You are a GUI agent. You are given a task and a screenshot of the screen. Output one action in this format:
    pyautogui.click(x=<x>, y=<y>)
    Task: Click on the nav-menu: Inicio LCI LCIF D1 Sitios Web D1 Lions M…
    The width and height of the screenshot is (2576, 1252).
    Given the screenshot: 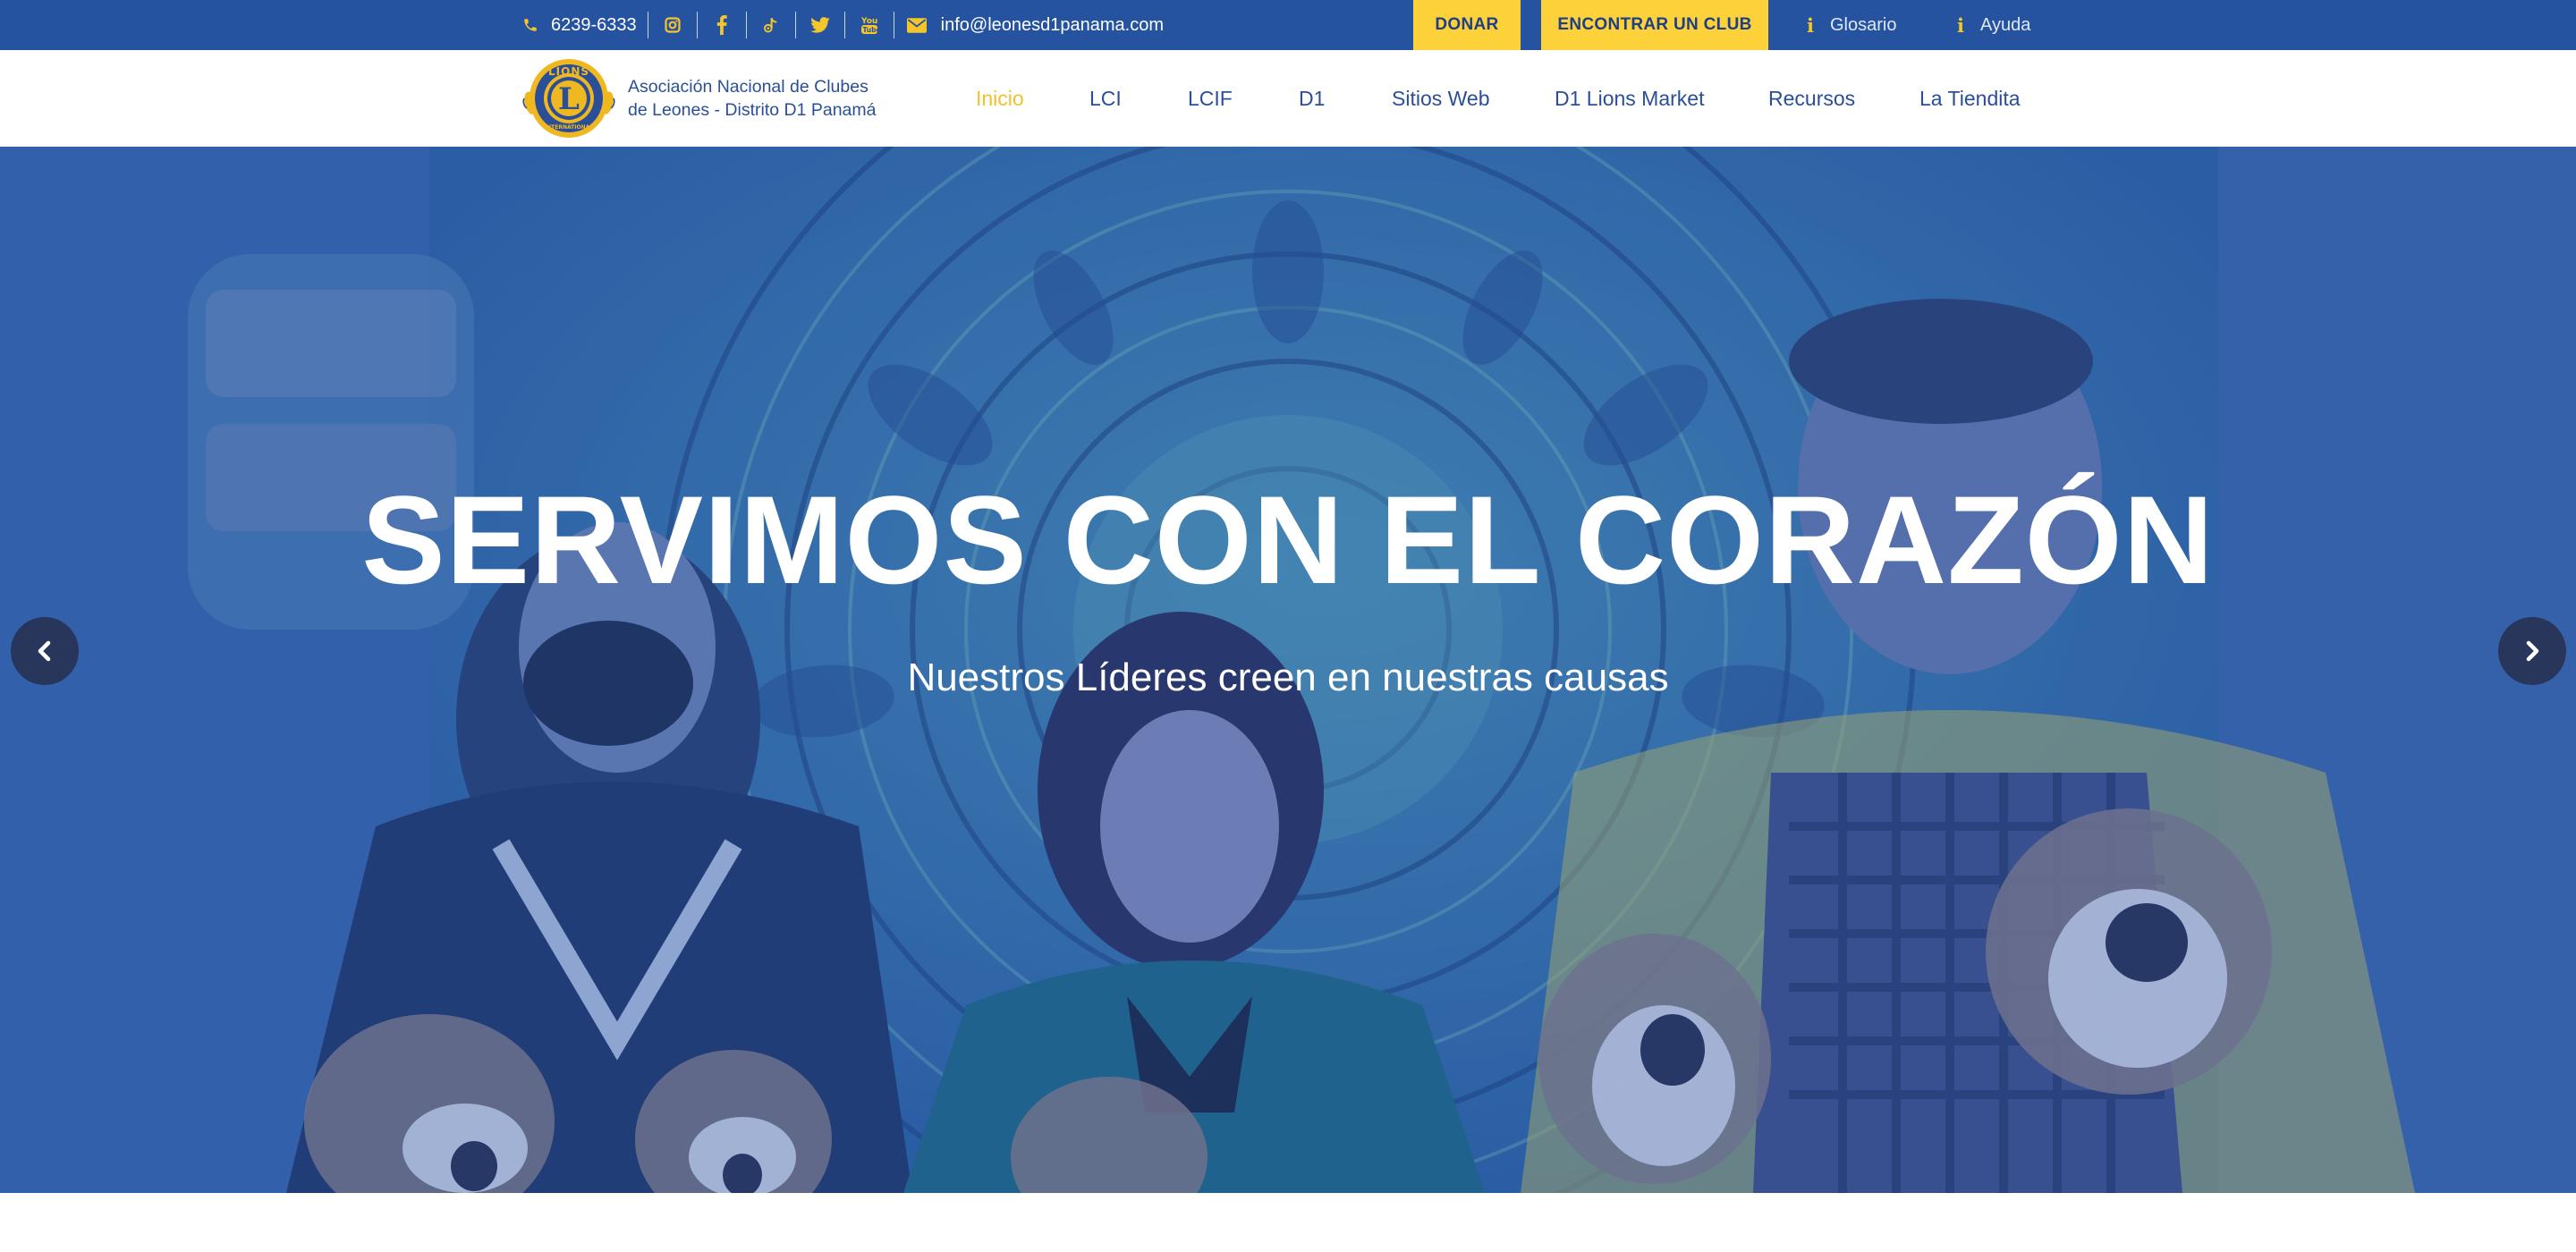 What is the action you would take?
    pyautogui.click(x=1288, y=98)
    